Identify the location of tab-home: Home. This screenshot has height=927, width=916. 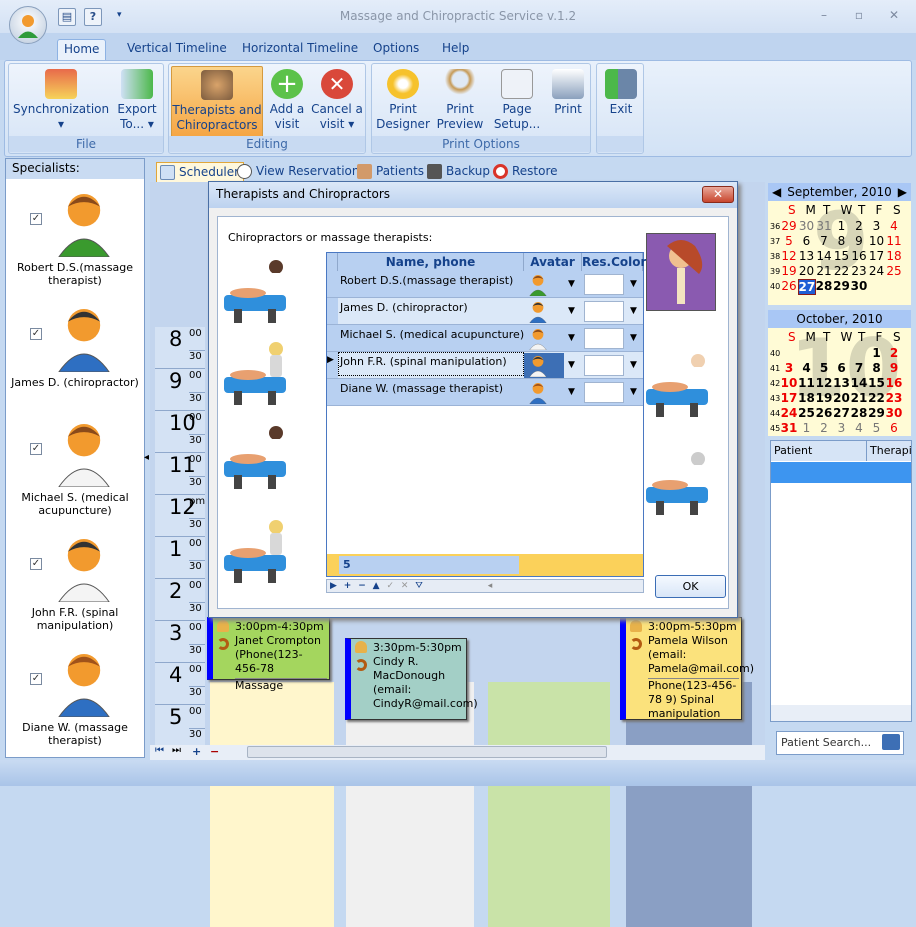
(82, 50).